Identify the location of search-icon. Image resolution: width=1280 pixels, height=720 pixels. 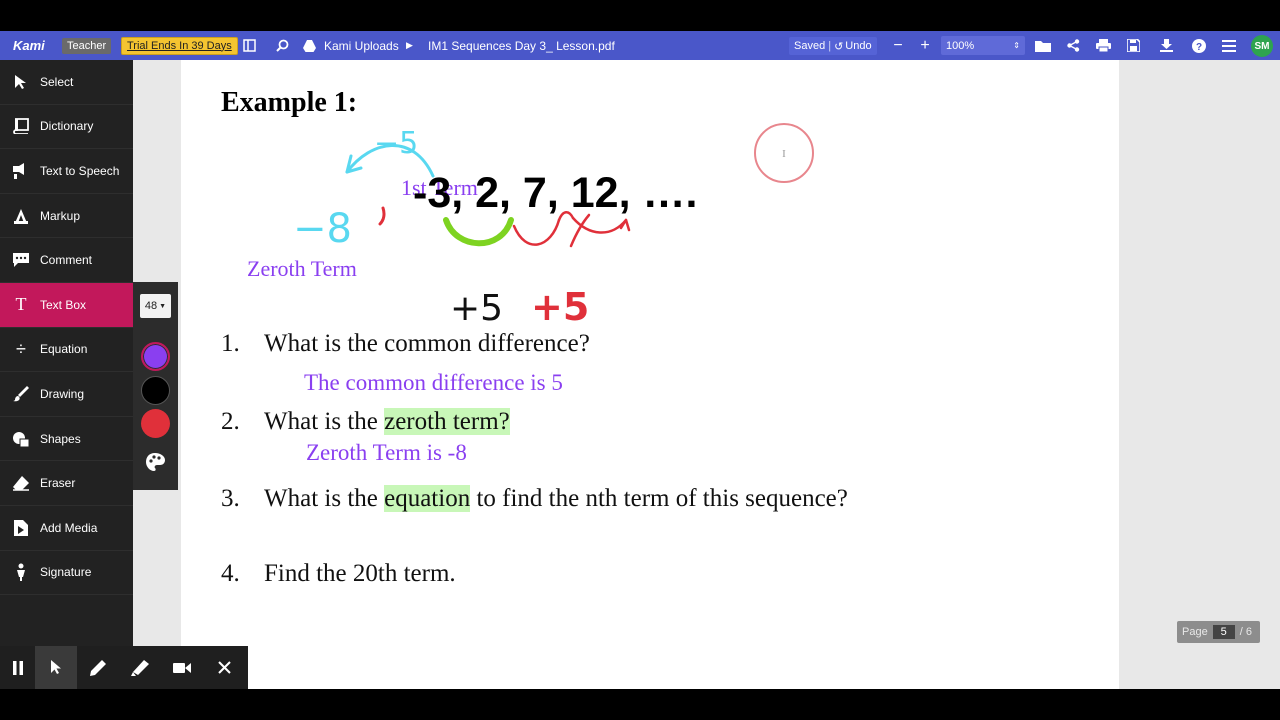
(282, 45).